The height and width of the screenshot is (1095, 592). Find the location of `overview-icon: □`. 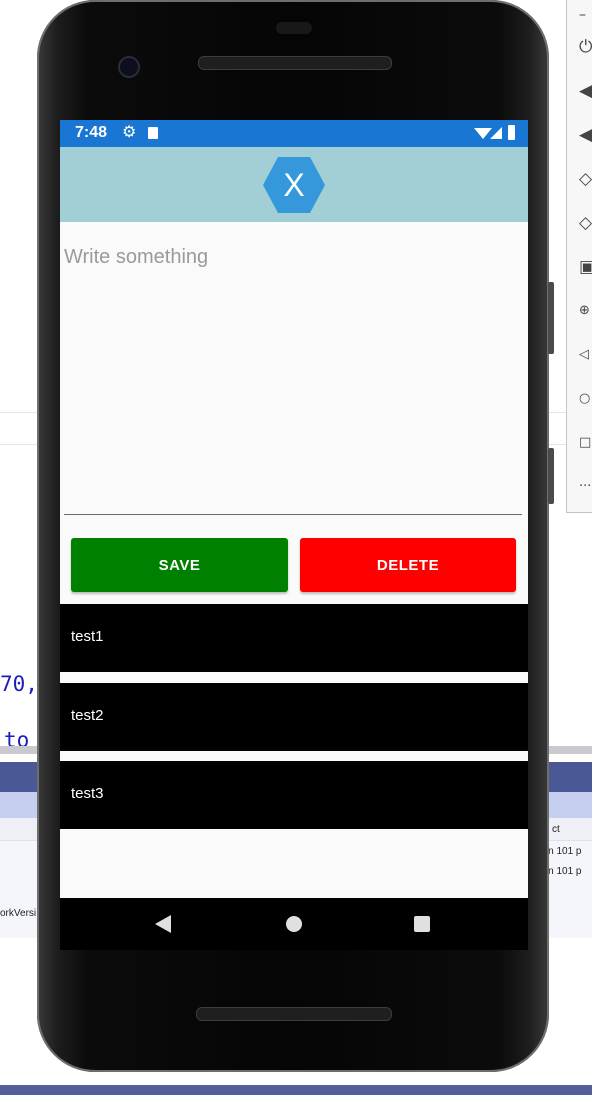

overview-icon: □ is located at coordinates (585, 443).